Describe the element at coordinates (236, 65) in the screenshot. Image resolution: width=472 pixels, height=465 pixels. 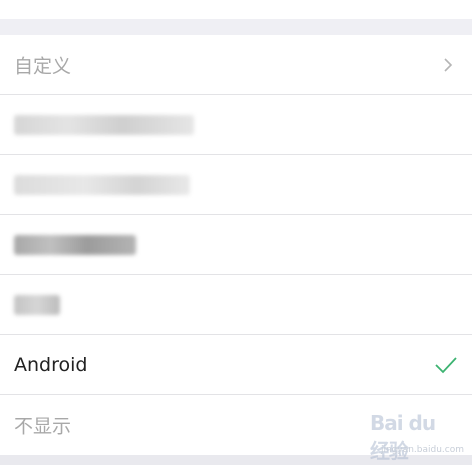
I see `list-item-custom: 自定义` at that location.